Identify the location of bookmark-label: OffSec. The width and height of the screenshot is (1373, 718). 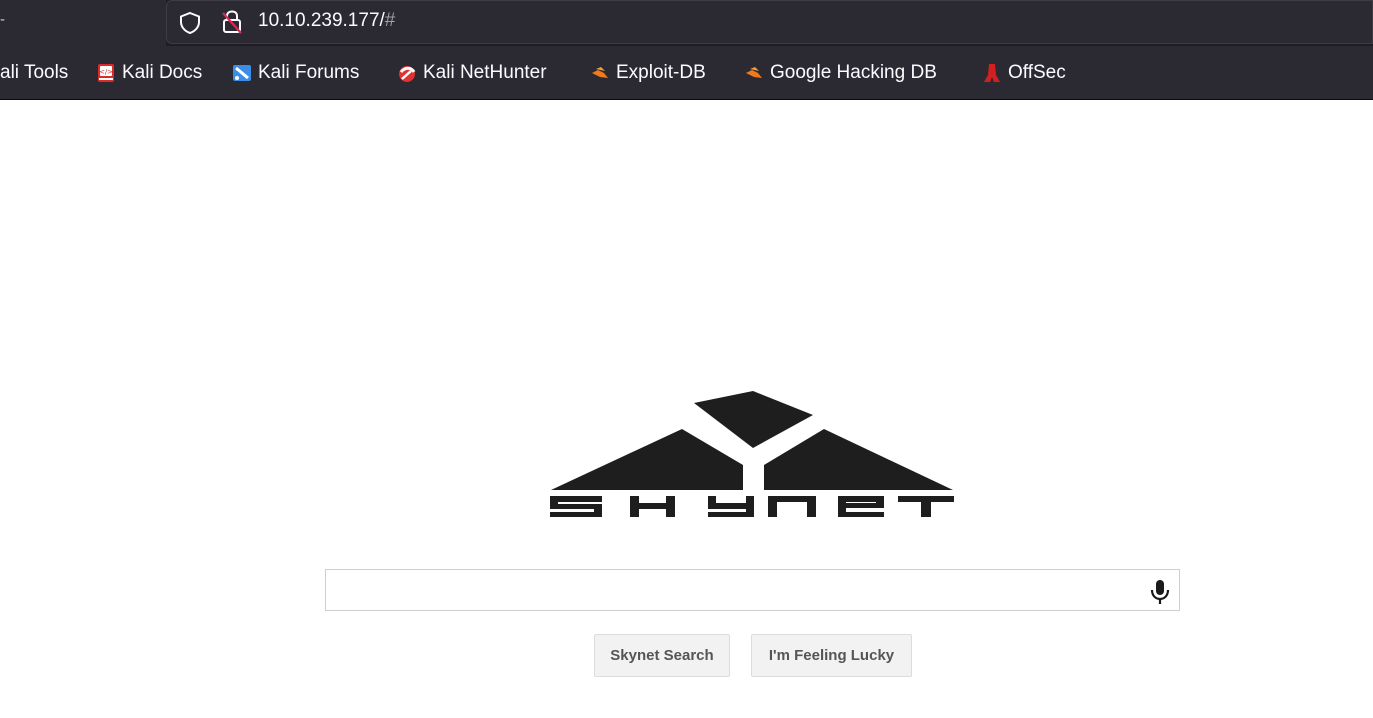
(1037, 72).